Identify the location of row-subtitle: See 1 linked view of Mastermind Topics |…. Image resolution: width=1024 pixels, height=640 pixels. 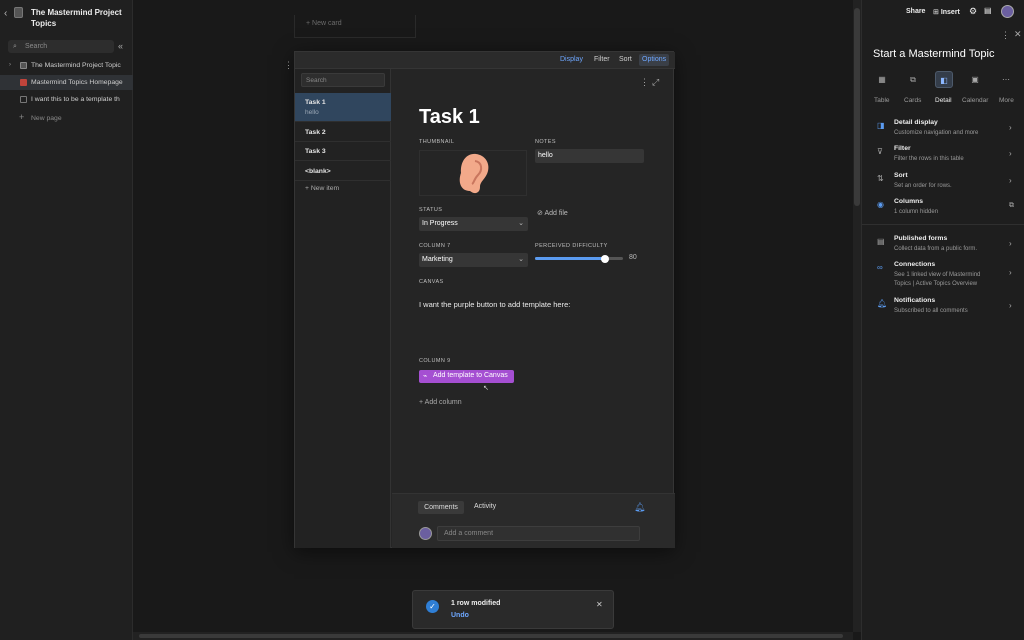
(937, 279).